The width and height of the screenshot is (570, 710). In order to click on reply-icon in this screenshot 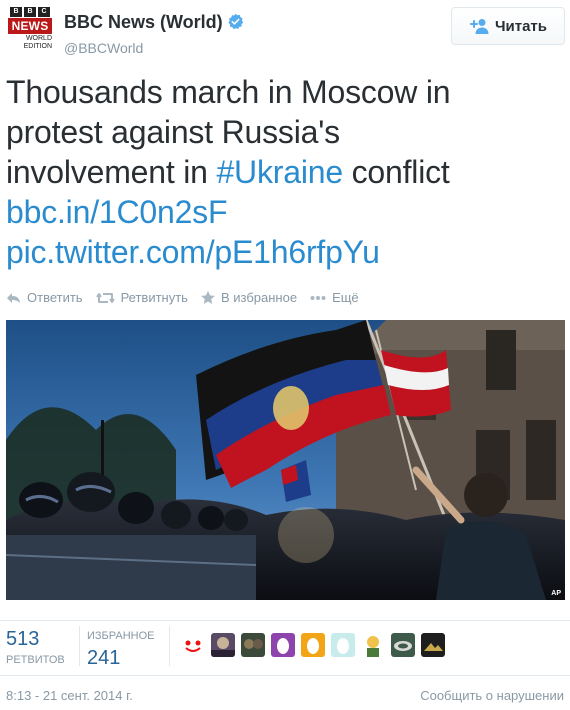, I will do `click(13, 297)`.